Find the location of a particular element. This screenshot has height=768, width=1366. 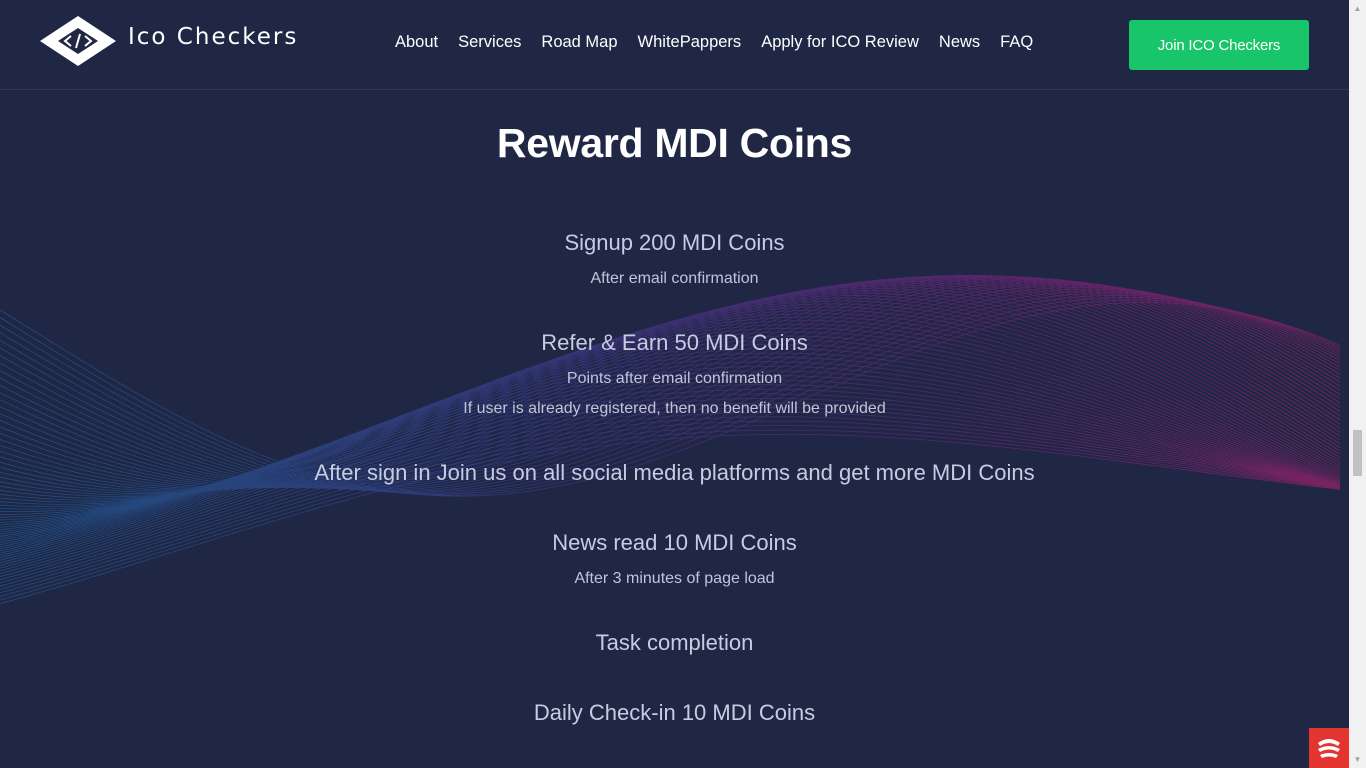

nav-link-road-map: Road Map is located at coordinates (579, 42).